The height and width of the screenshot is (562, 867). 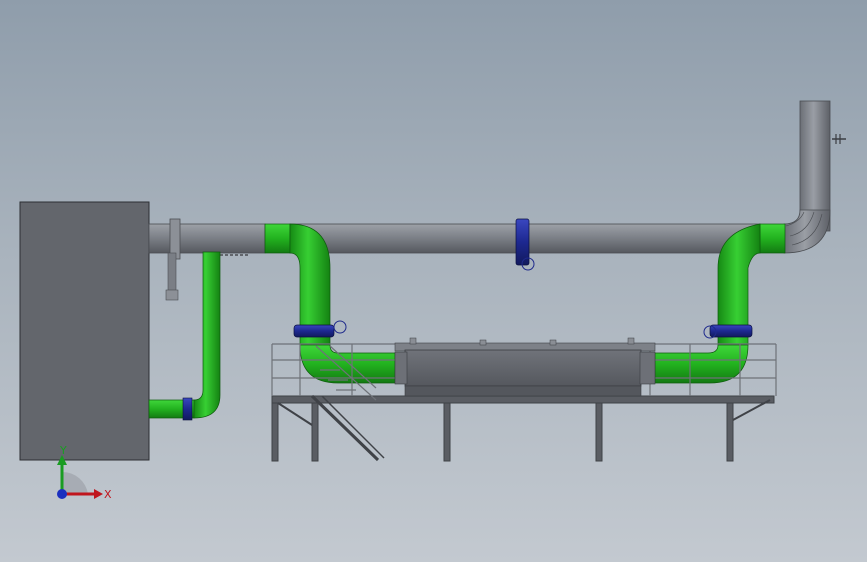 What do you see at coordinates (454, 259) in the screenshot?
I see `main-gray-duct` at bounding box center [454, 259].